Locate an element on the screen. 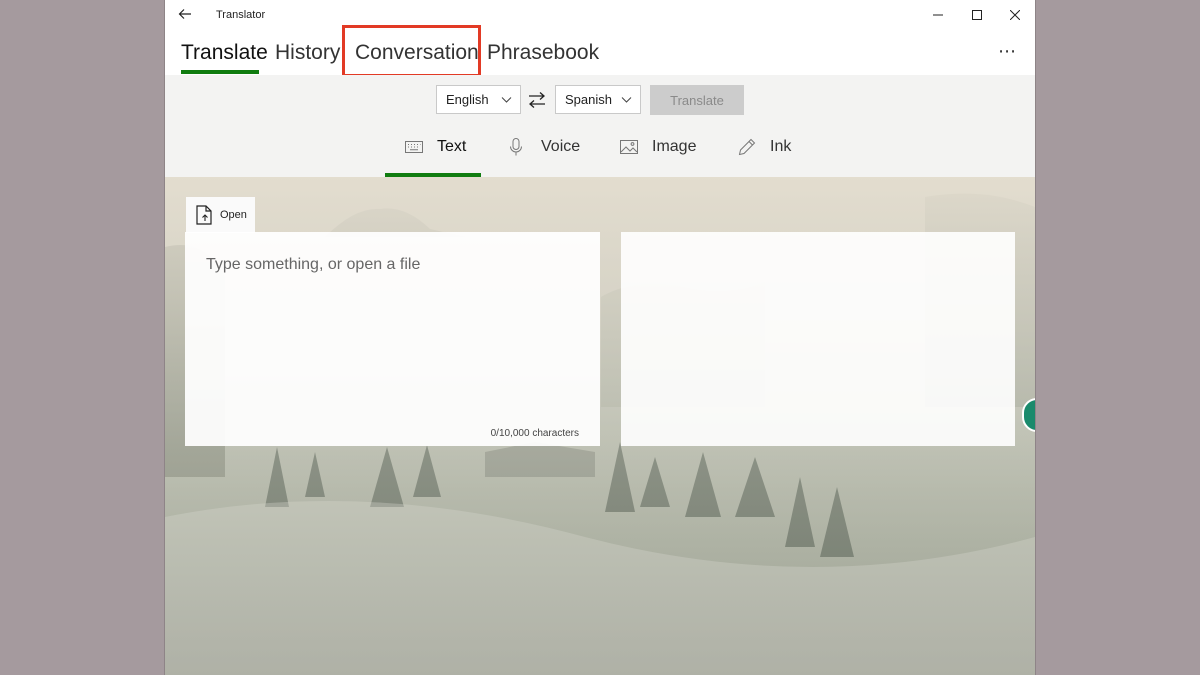 The image size is (1200, 675). conversation-highlight-box is located at coordinates (411, 51).